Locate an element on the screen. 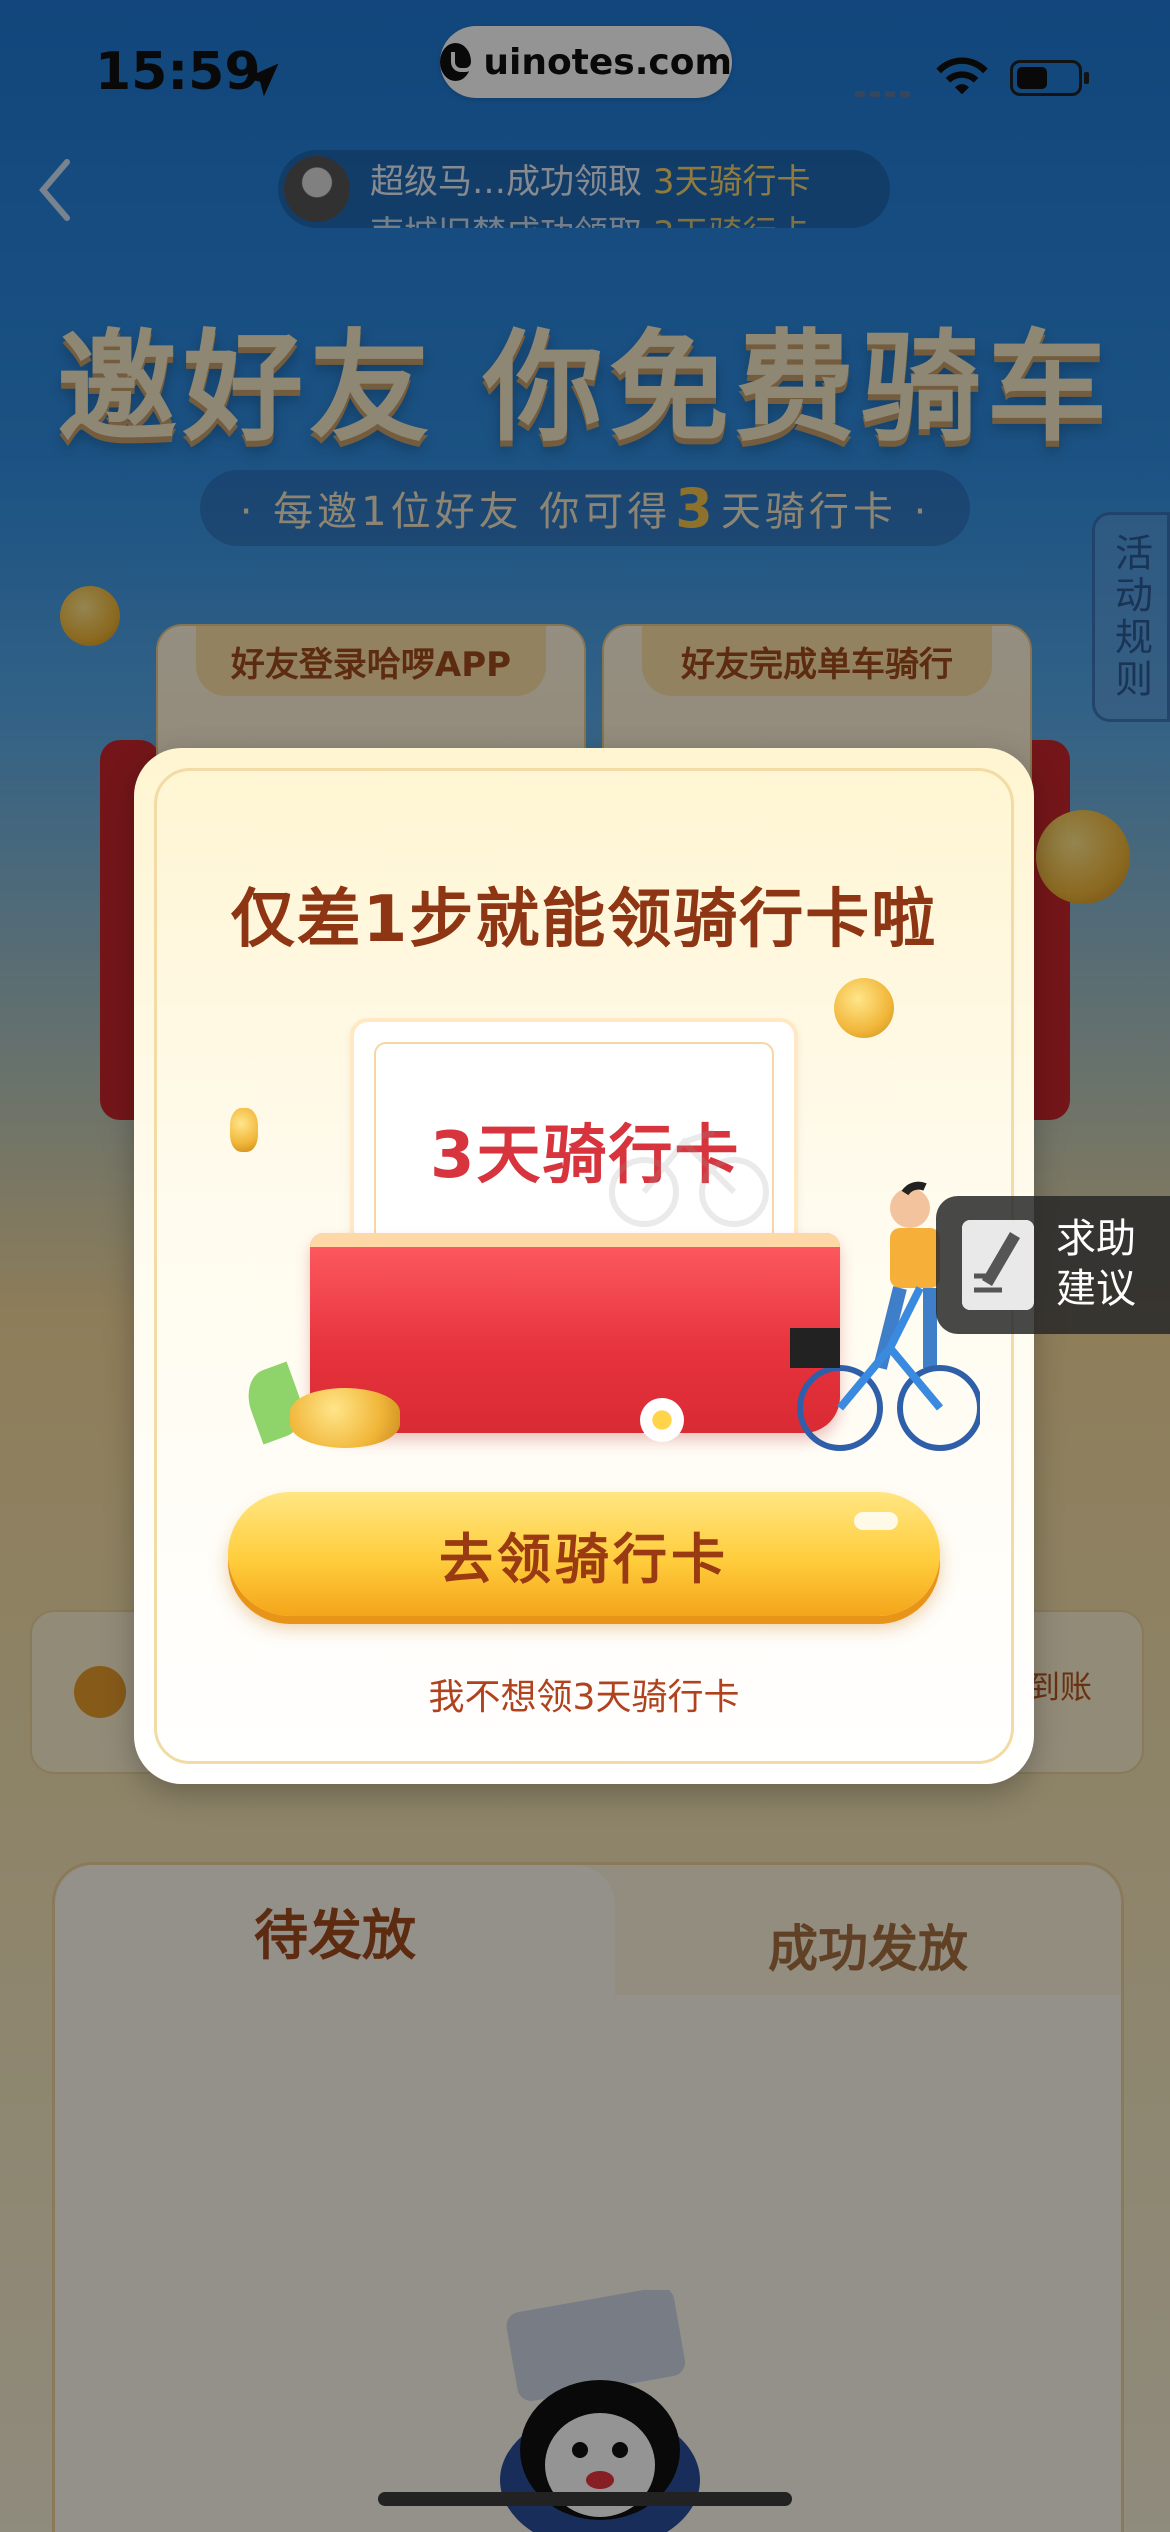  help-line1: 求助 is located at coordinates (1096, 1239).